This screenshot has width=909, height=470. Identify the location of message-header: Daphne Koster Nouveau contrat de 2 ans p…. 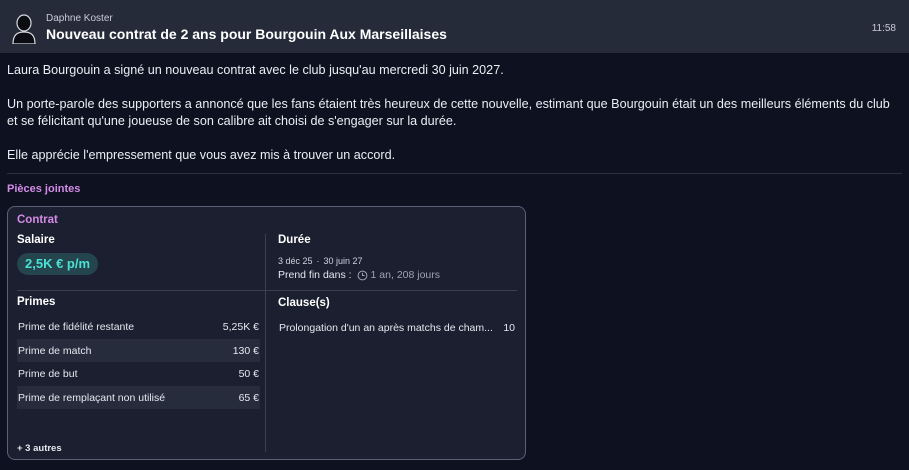
(454, 26).